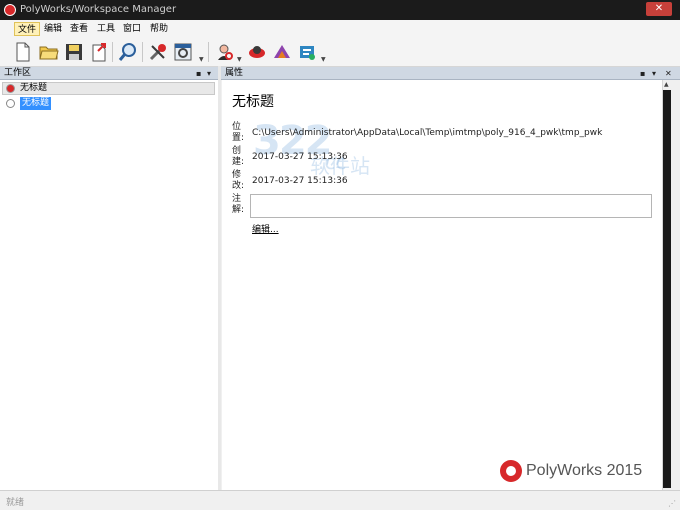 The image size is (680, 510). Describe the element at coordinates (106, 29) in the screenshot. I see `menu-tools: 工具` at that location.